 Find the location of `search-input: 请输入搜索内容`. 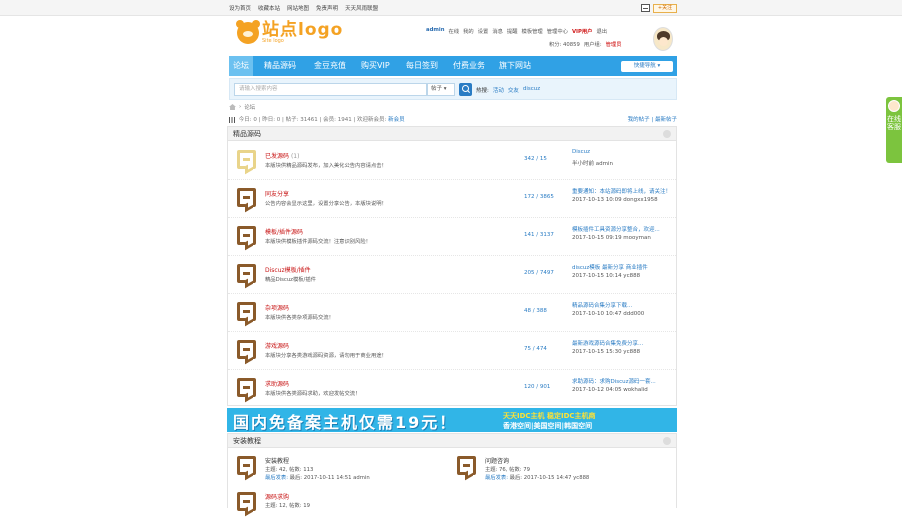

search-input: 请输入搜索内容 is located at coordinates (330, 89).